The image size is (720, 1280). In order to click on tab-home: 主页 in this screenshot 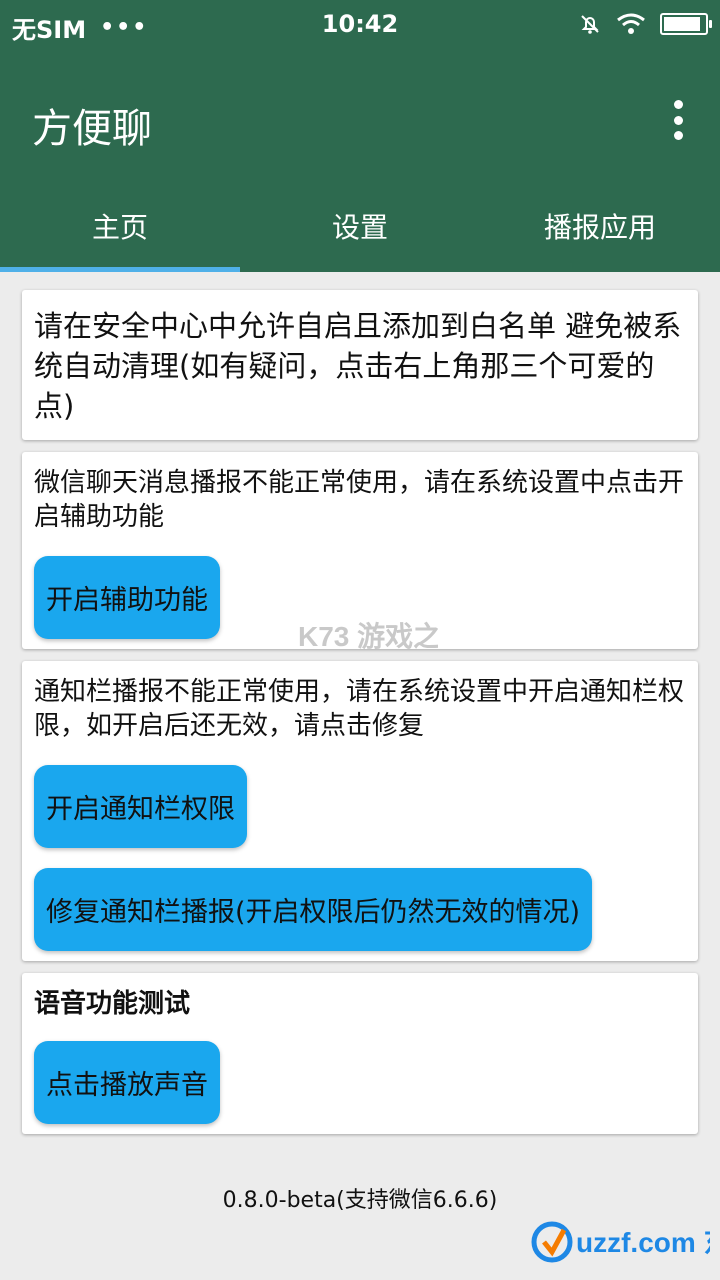, I will do `click(120, 231)`.